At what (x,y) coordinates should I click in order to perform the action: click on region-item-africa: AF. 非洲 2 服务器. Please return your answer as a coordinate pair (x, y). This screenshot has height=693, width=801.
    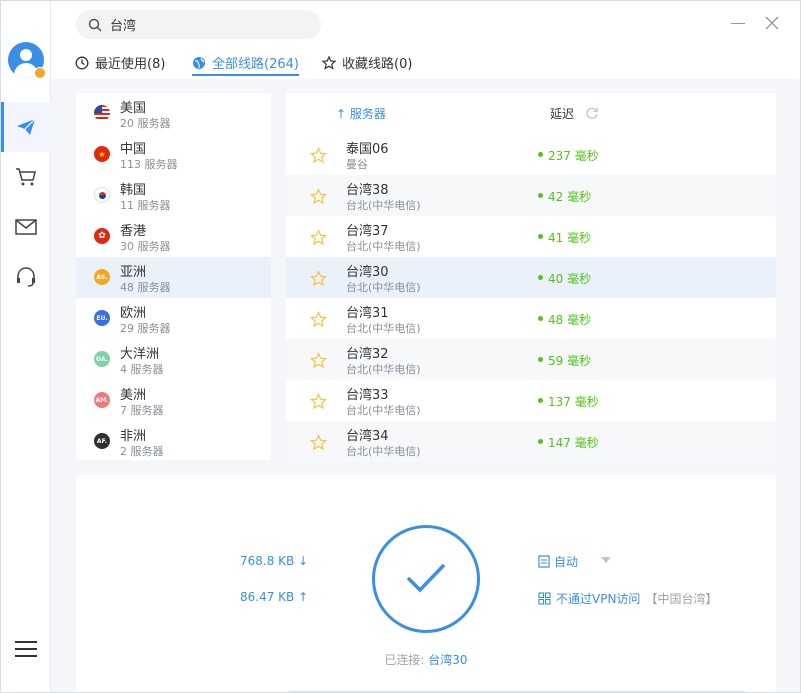
    Looking at the image, I should click on (173, 441).